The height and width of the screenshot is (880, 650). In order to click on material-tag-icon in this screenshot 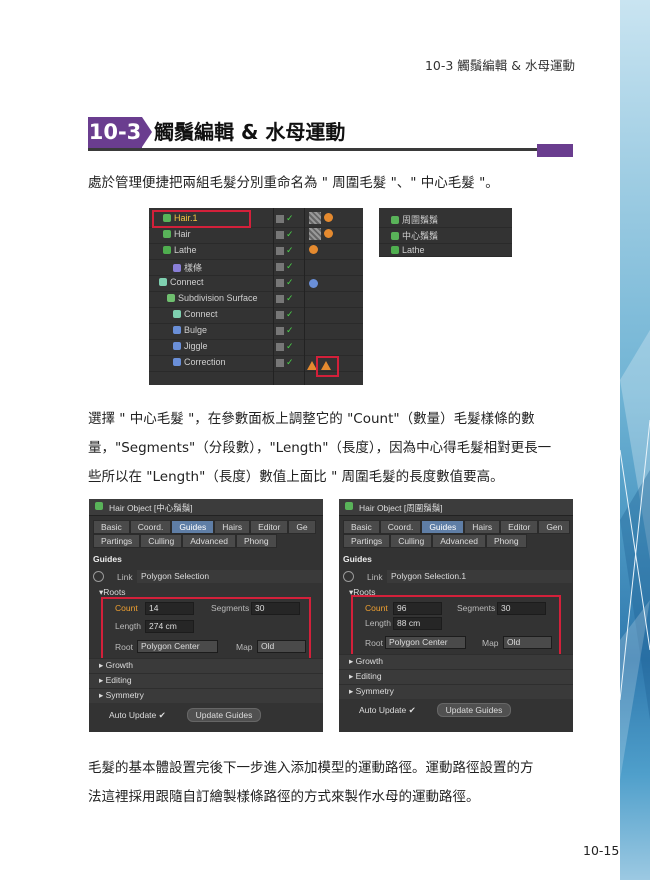, I will do `click(313, 283)`.